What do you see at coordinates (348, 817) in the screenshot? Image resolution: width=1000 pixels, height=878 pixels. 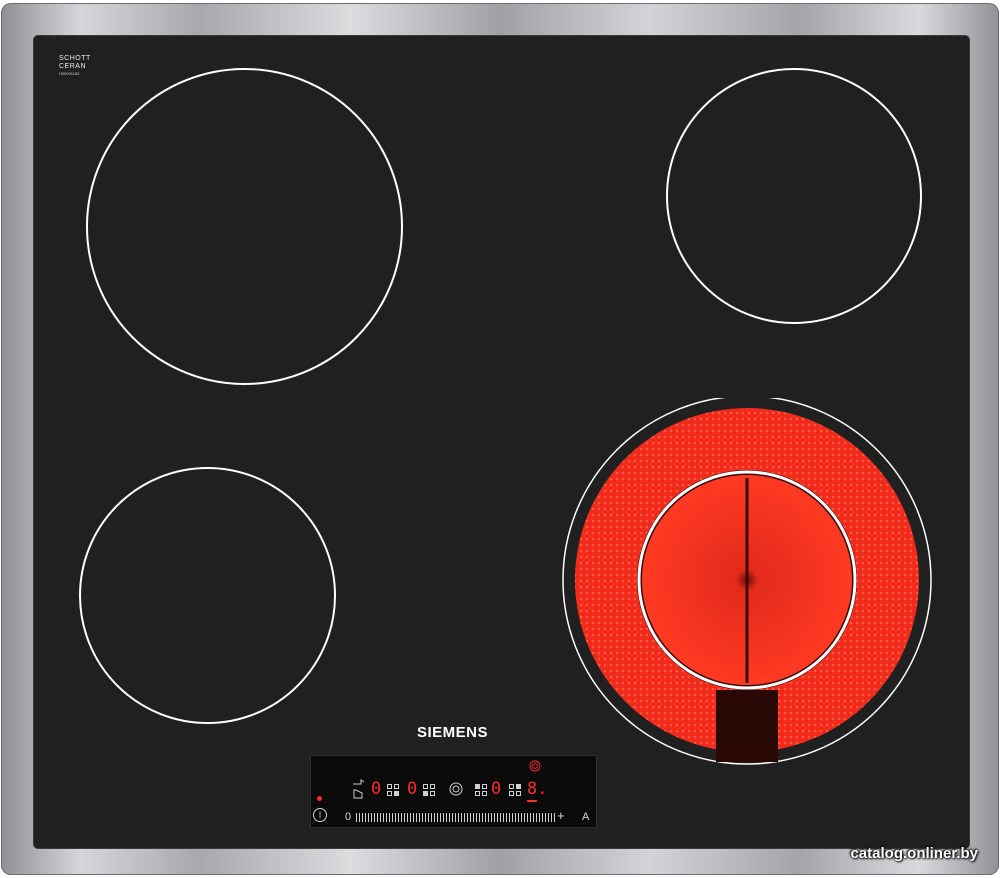 I see `slider-min-label: 0` at bounding box center [348, 817].